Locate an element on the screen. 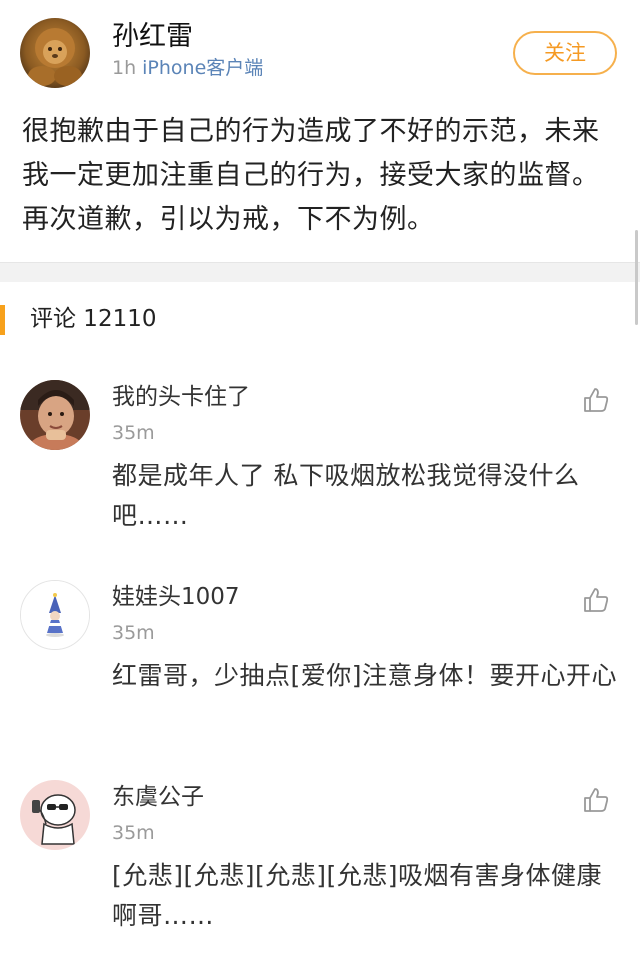  comments-header-accent is located at coordinates (2, 320).